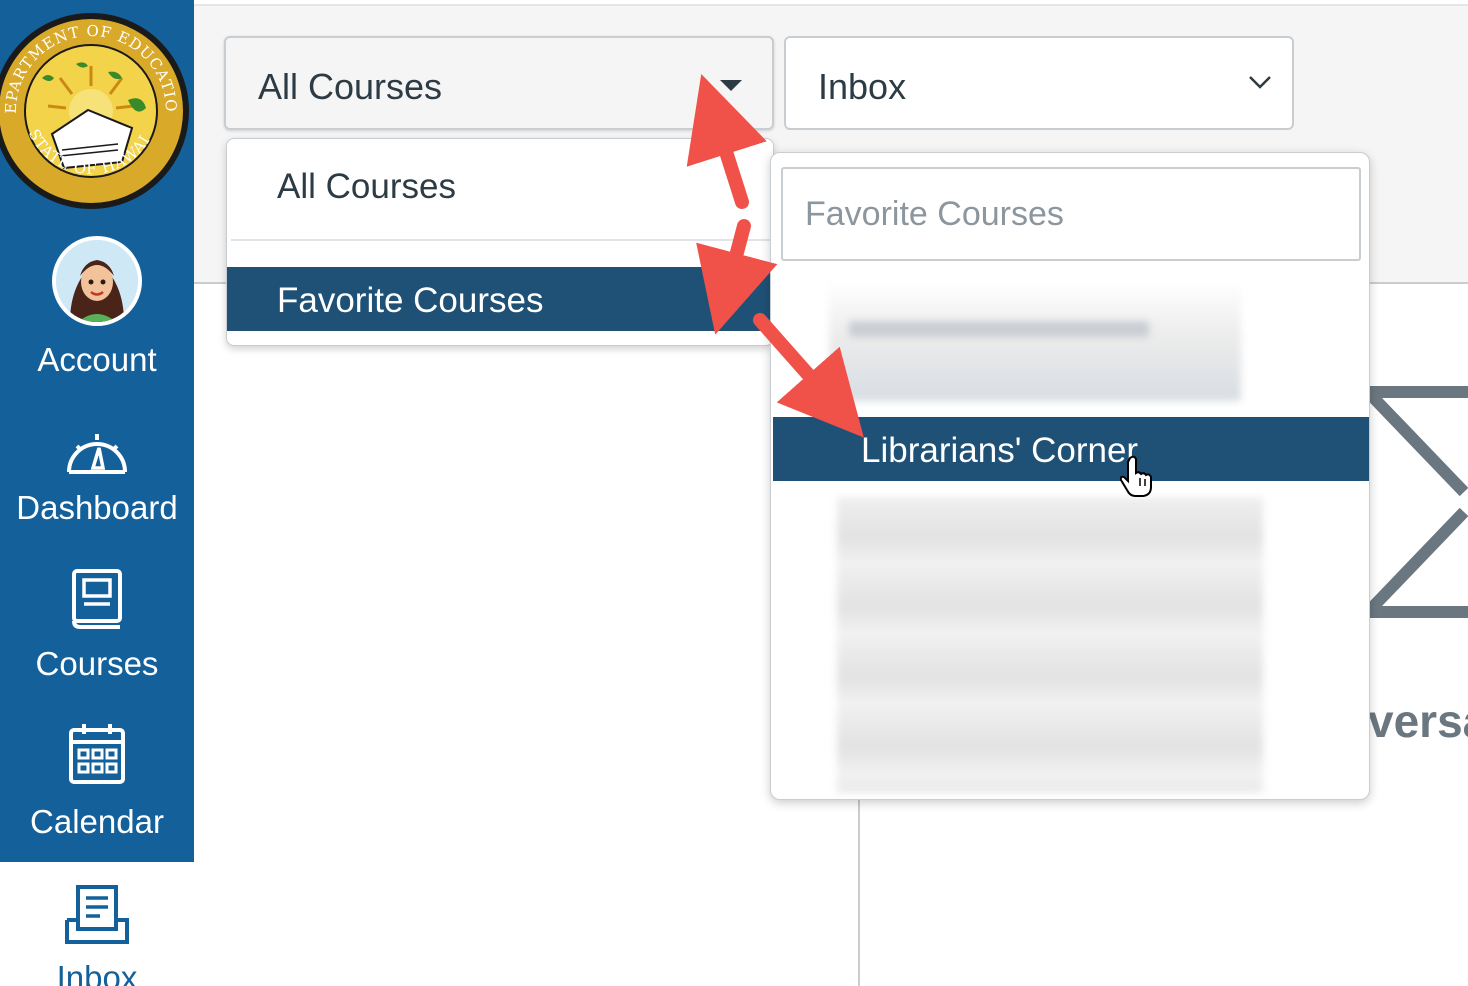  I want to click on nav-label-courses: Courses, so click(97, 663).